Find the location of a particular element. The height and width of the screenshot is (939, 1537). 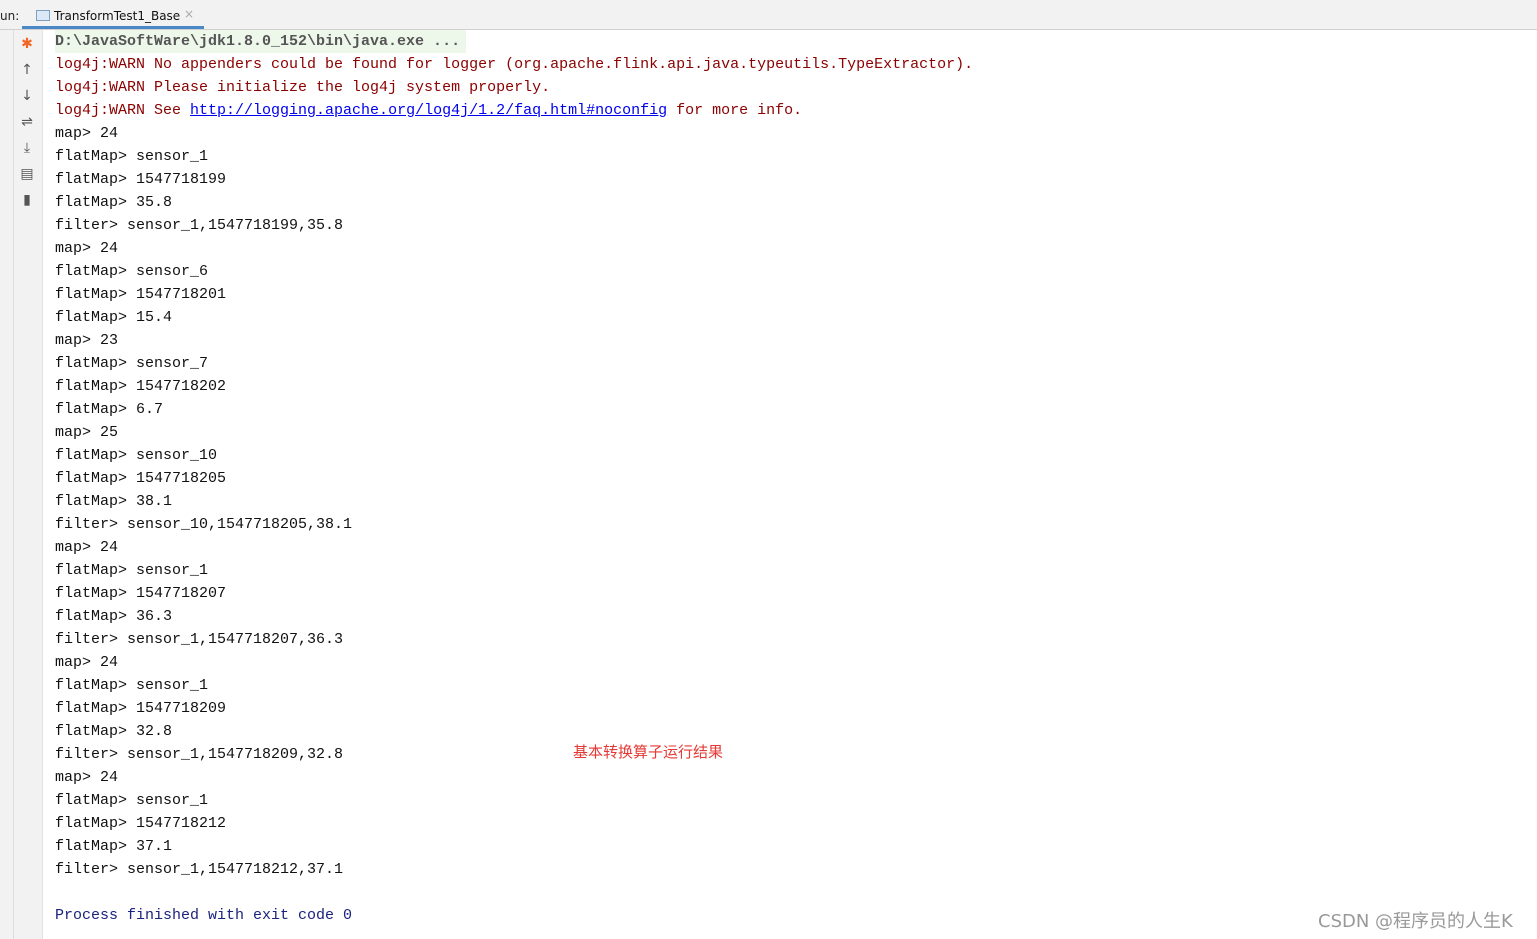

scroll-to-end-icon: ⤓ is located at coordinates (27, 148).